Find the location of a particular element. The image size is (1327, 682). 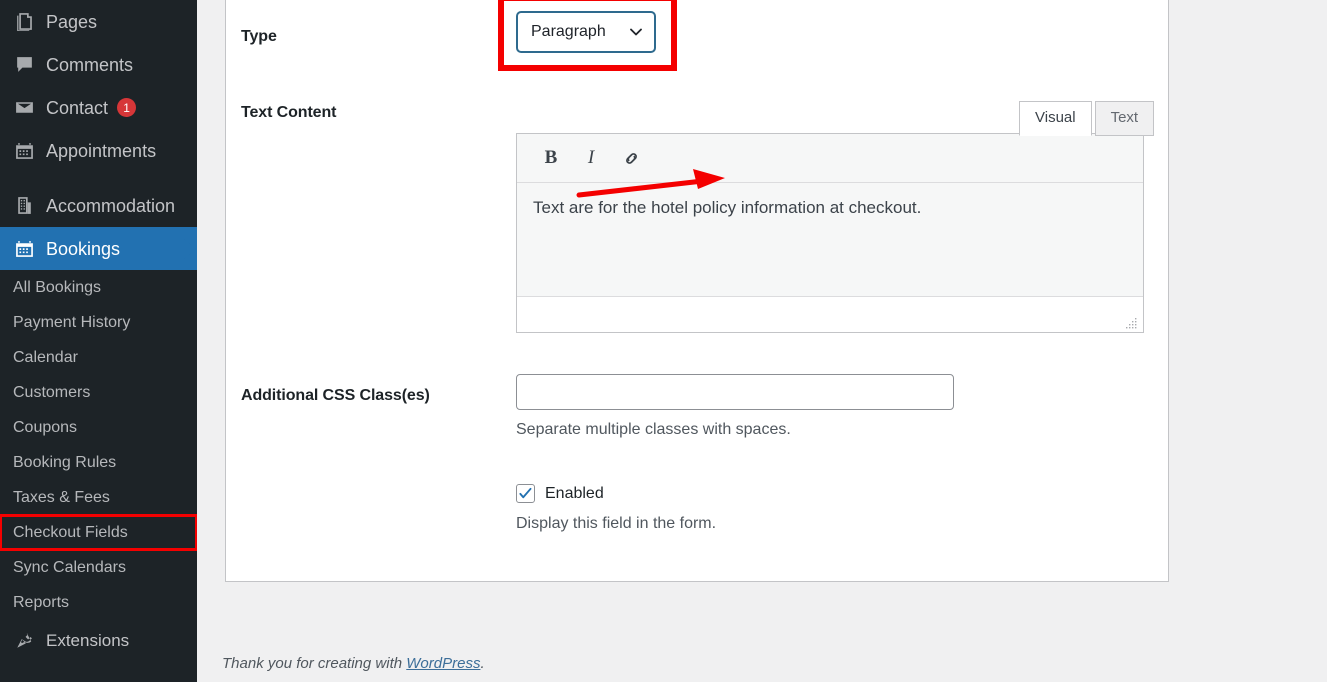

sidebar-item-customers: Customers is located at coordinates (98, 392).